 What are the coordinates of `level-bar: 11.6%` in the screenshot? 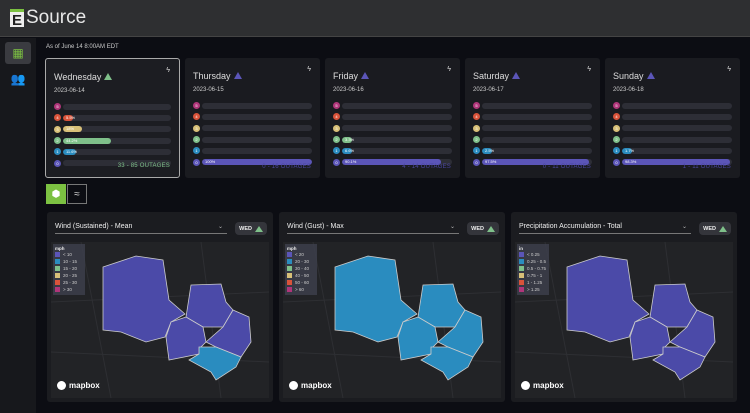 It's located at (117, 151).